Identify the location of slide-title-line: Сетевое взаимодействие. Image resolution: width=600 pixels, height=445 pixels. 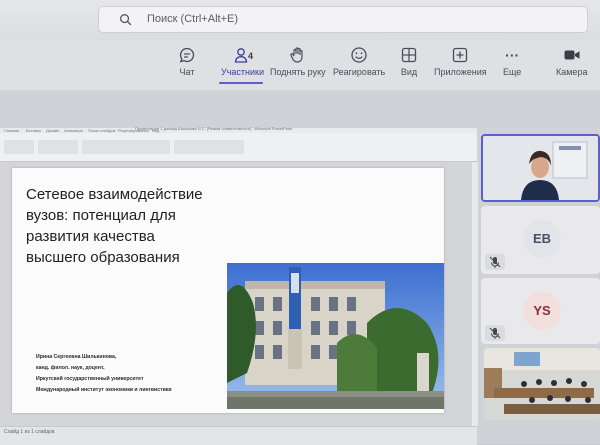
(114, 194).